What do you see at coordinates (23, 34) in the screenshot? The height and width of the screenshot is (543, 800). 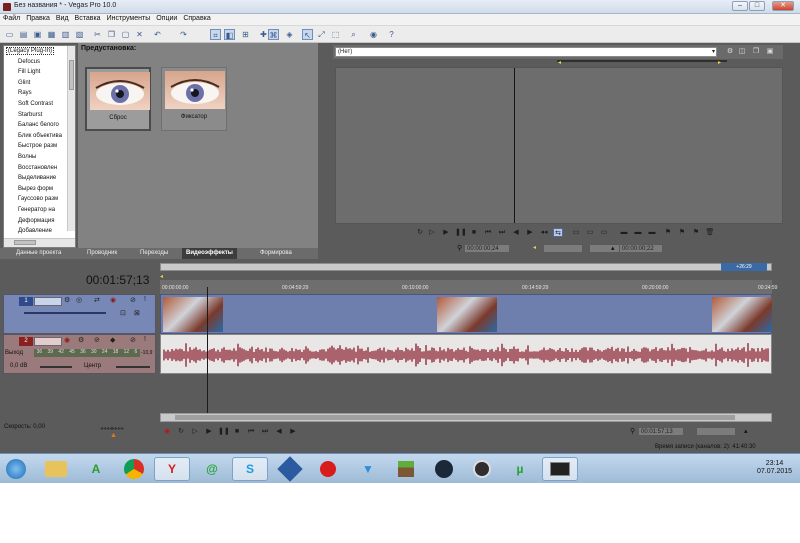 I see `open-icon: ▤` at bounding box center [23, 34].